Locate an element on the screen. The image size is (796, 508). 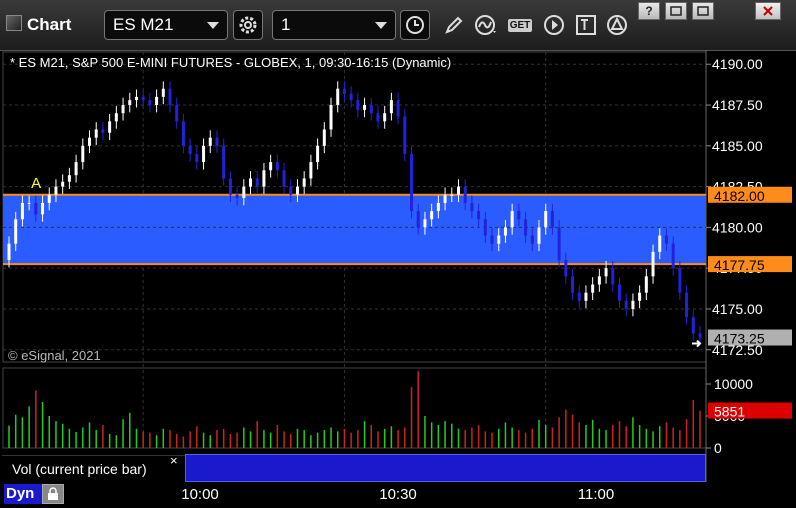
interval-selector: 1 is located at coordinates (334, 25).